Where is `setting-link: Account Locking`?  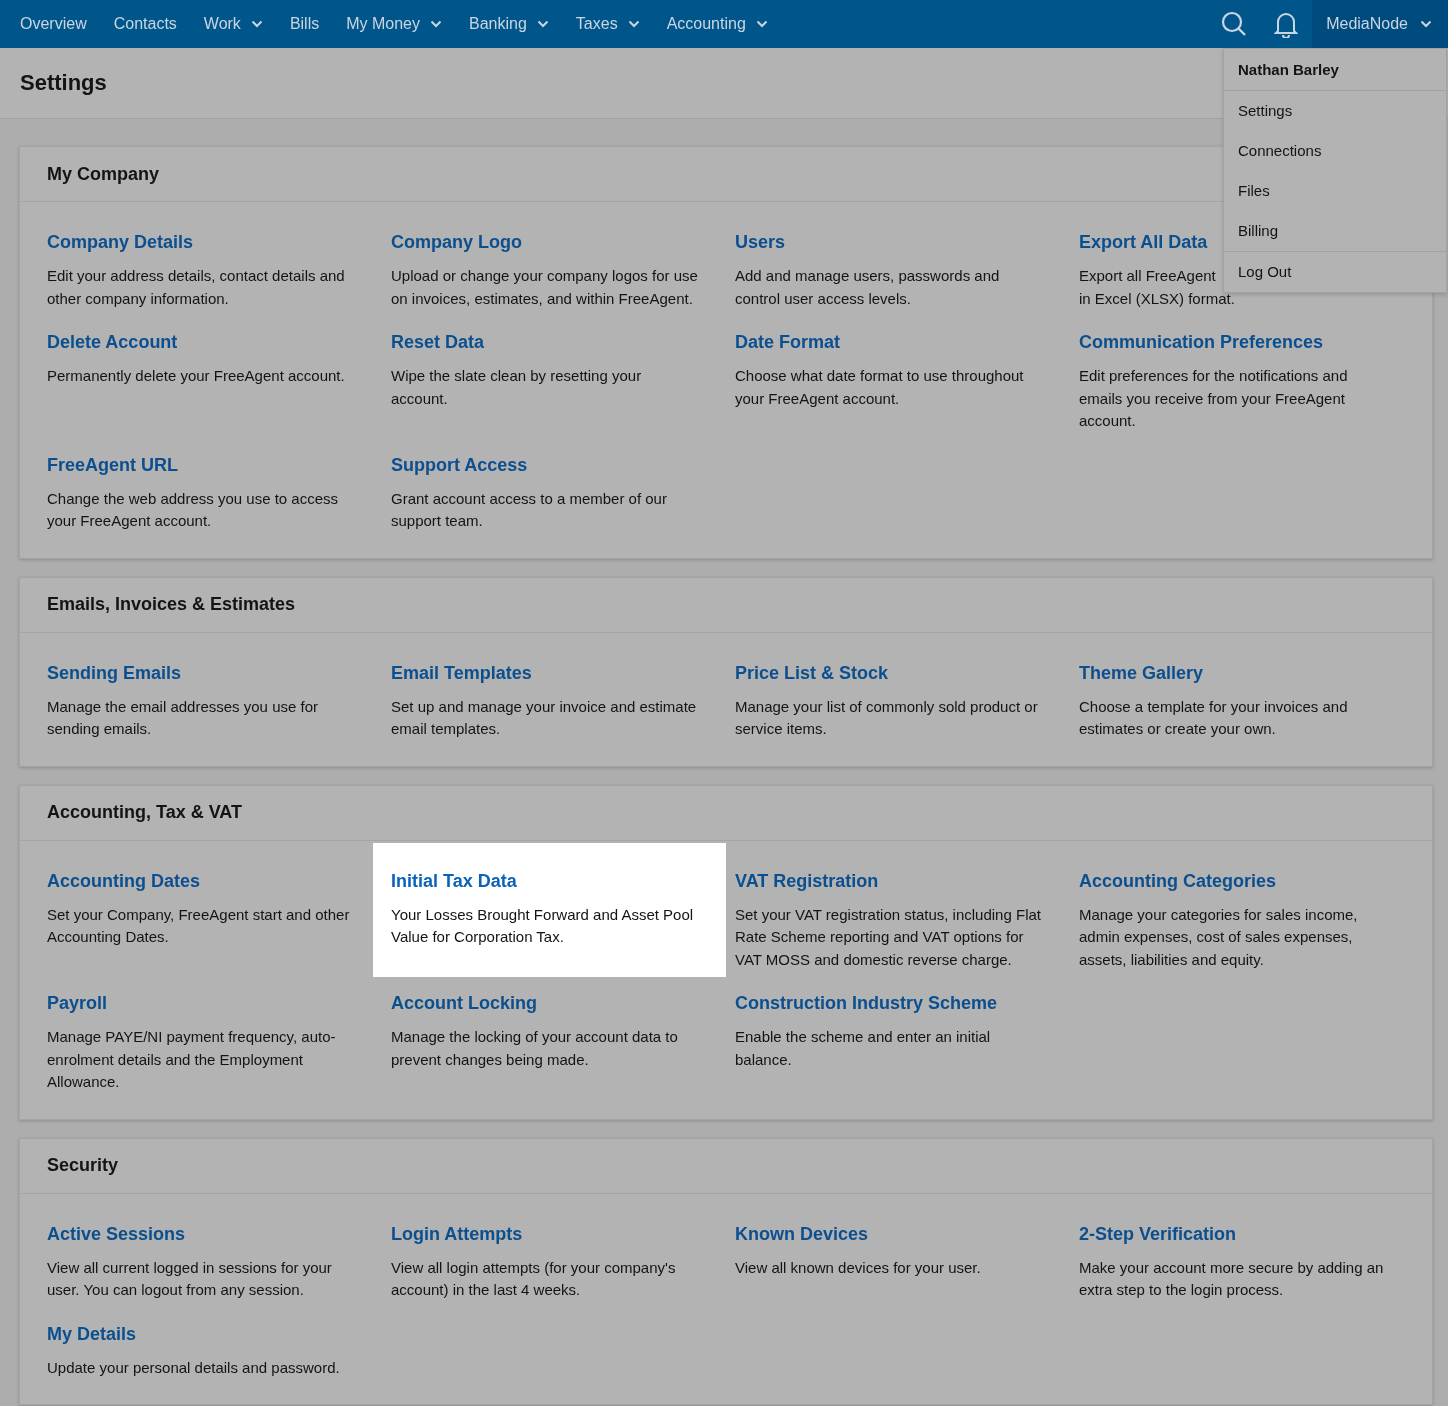
setting-link: Account Locking is located at coordinates (545, 1003).